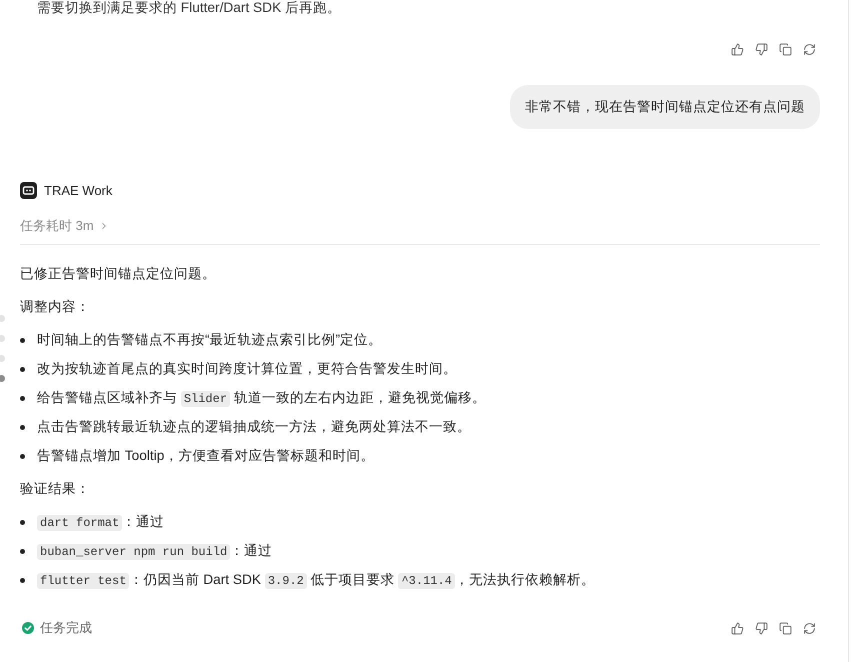 This screenshot has width=851, height=662. What do you see at coordinates (316, 580) in the screenshot?
I see `list-item-text: flutter test ：仍因当前 Dart SDK 3.9.2 低于项目要求 ^3.11.4 ，无法执行依赖解析。` at bounding box center [316, 580].